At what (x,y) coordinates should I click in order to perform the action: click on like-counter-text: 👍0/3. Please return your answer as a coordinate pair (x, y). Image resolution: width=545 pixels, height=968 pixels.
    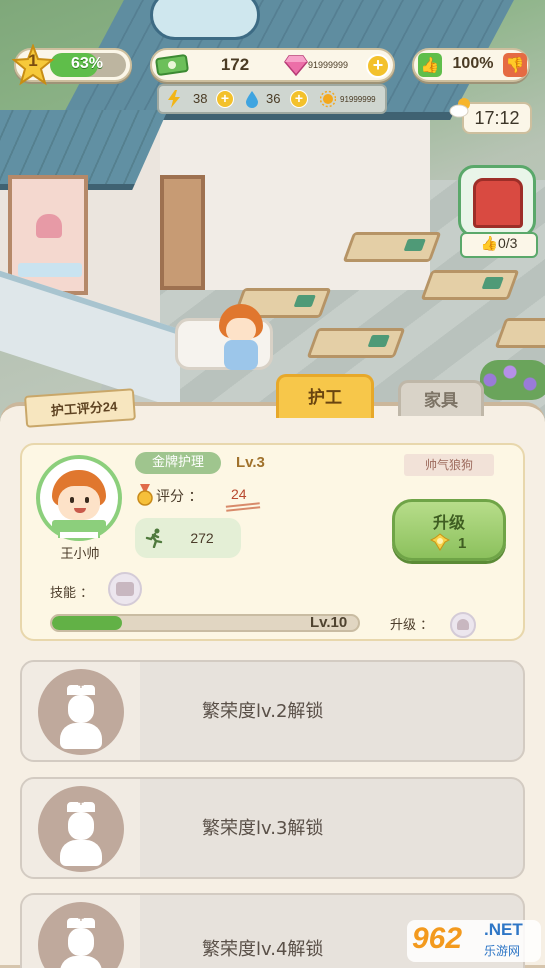
    Looking at the image, I should click on (499, 243).